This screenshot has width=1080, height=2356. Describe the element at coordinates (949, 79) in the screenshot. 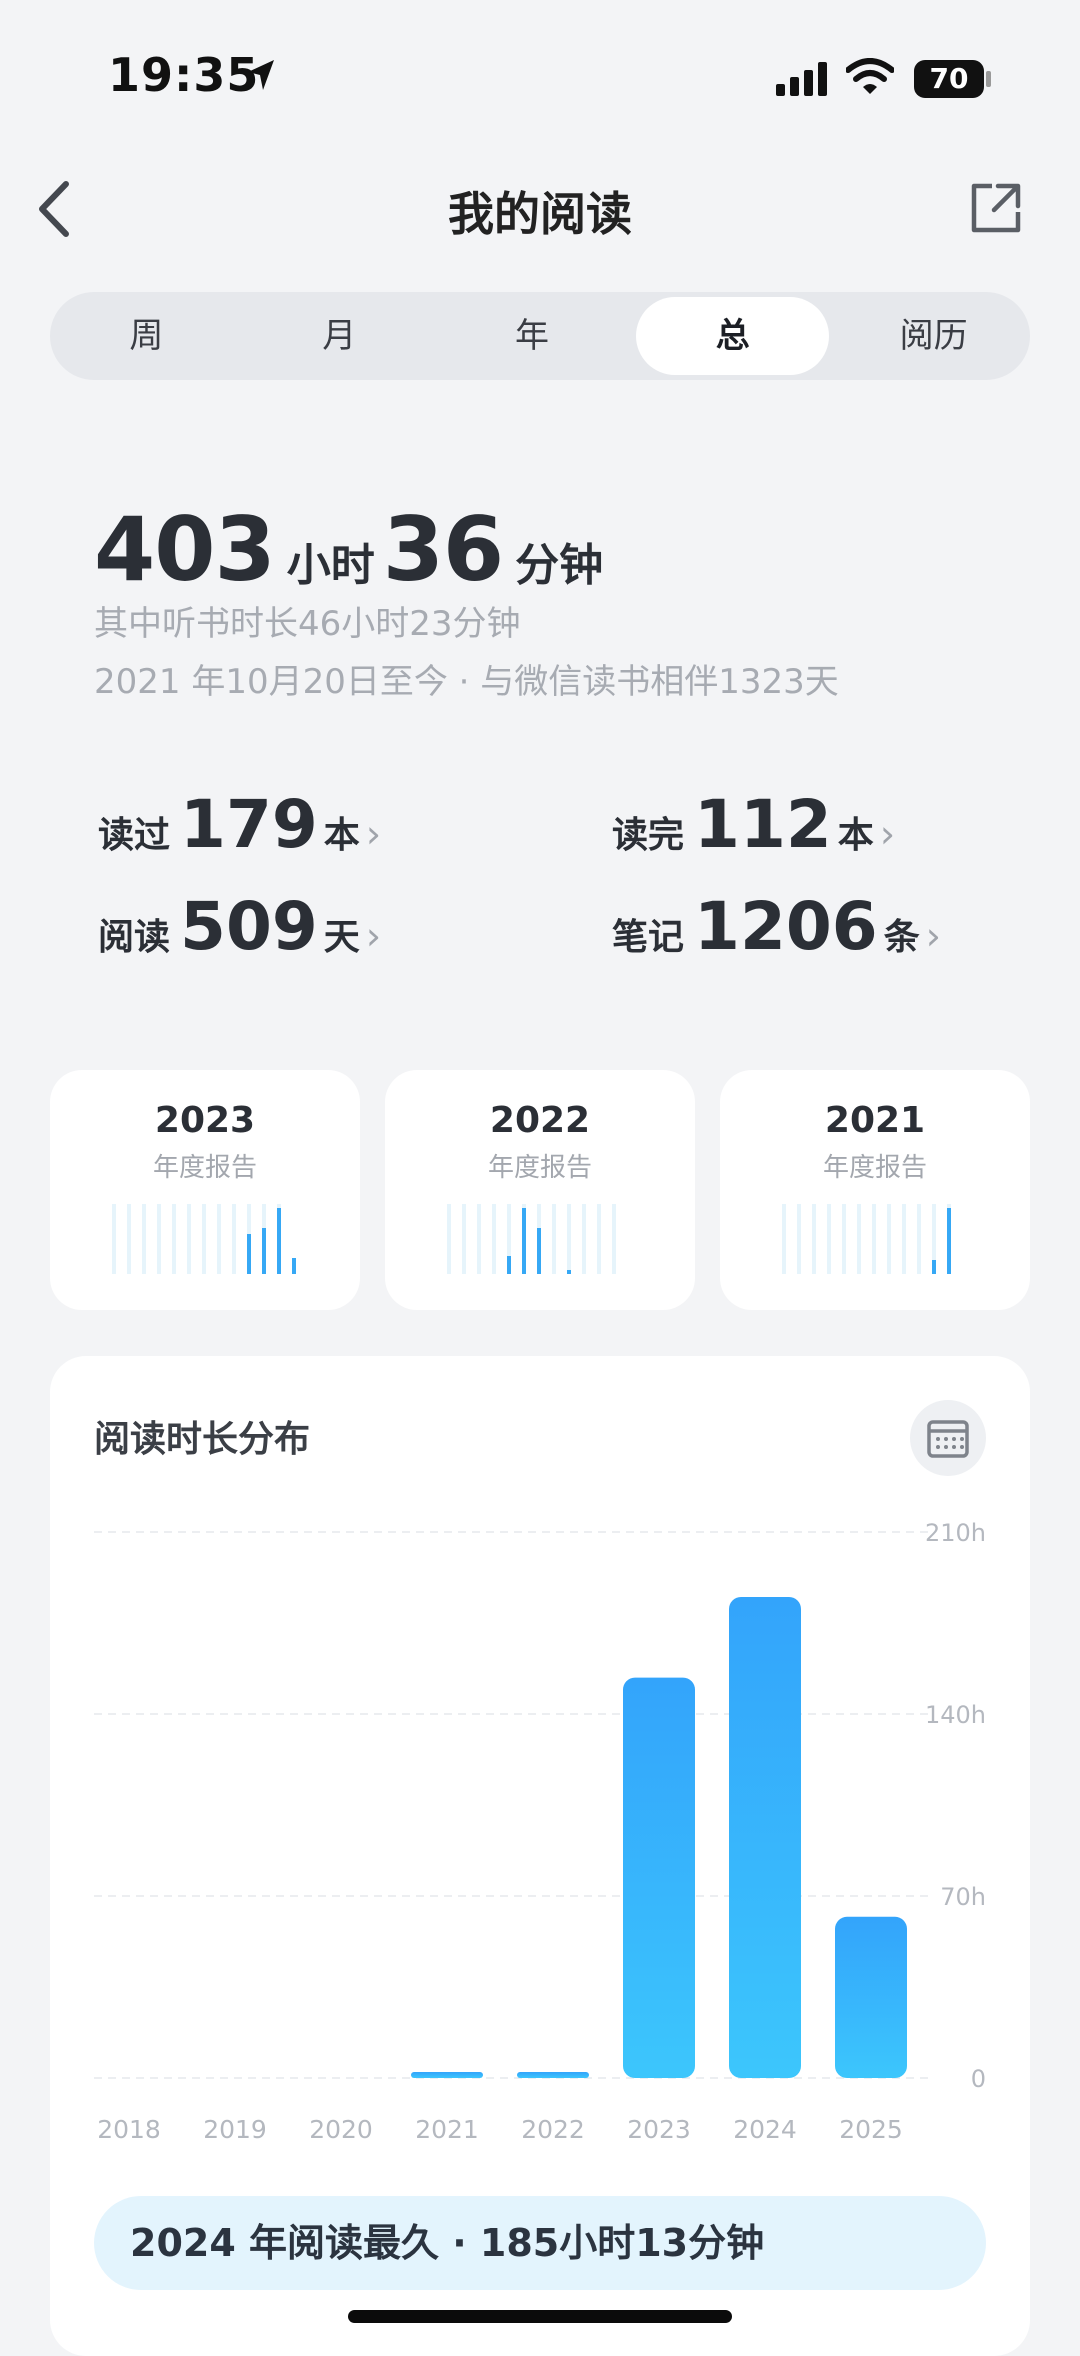

I see `battery-level: 70` at that location.